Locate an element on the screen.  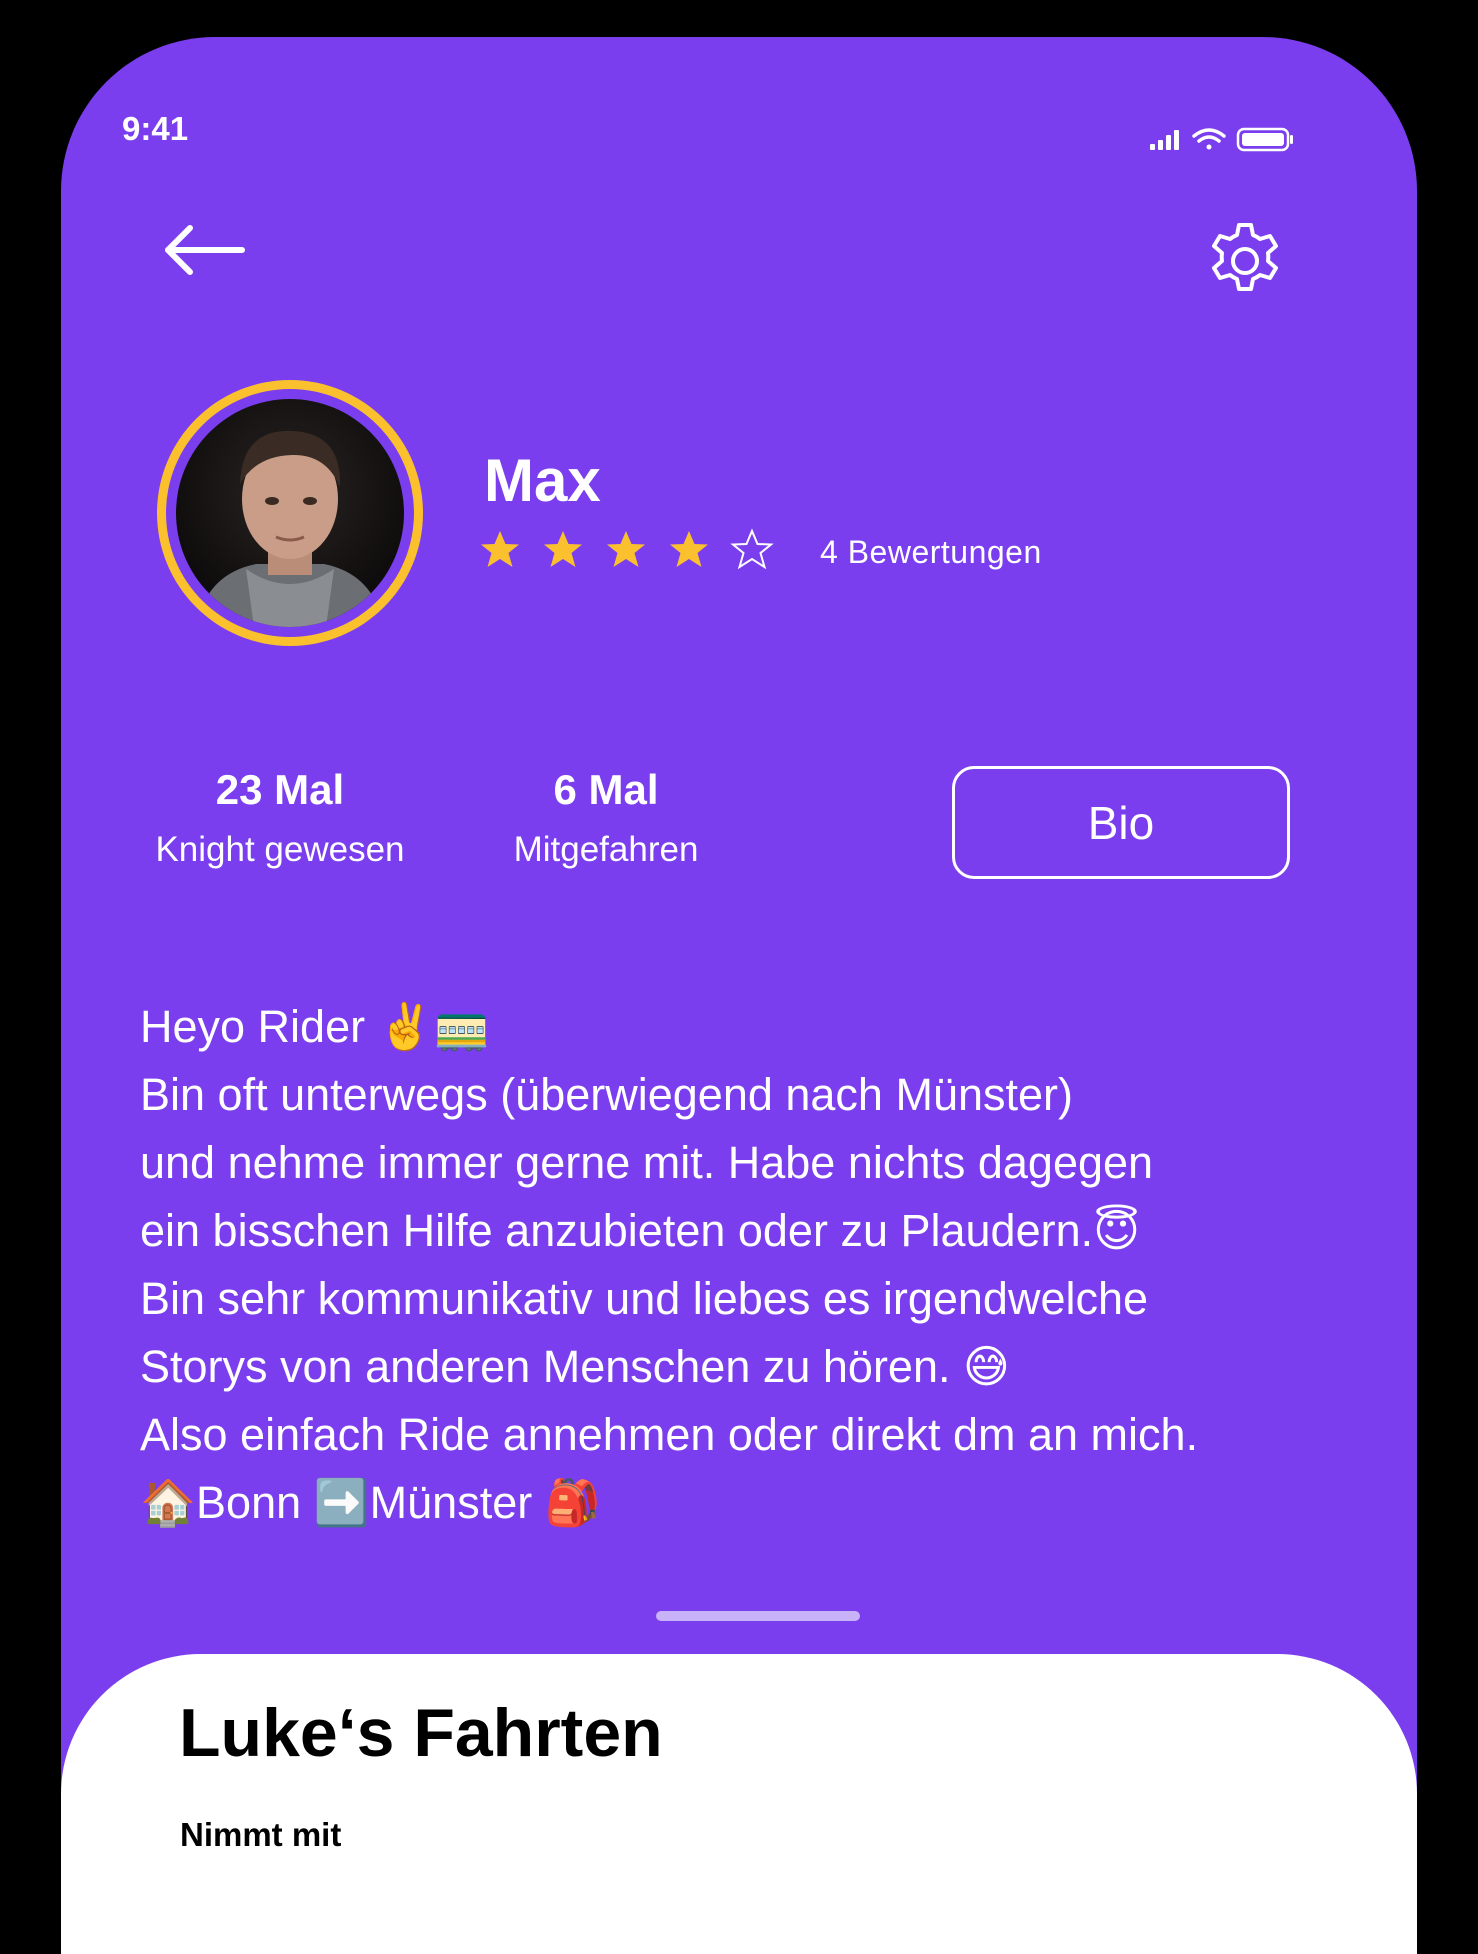
stat-rides-label: Mitgefahren is located at coordinates (606, 849).